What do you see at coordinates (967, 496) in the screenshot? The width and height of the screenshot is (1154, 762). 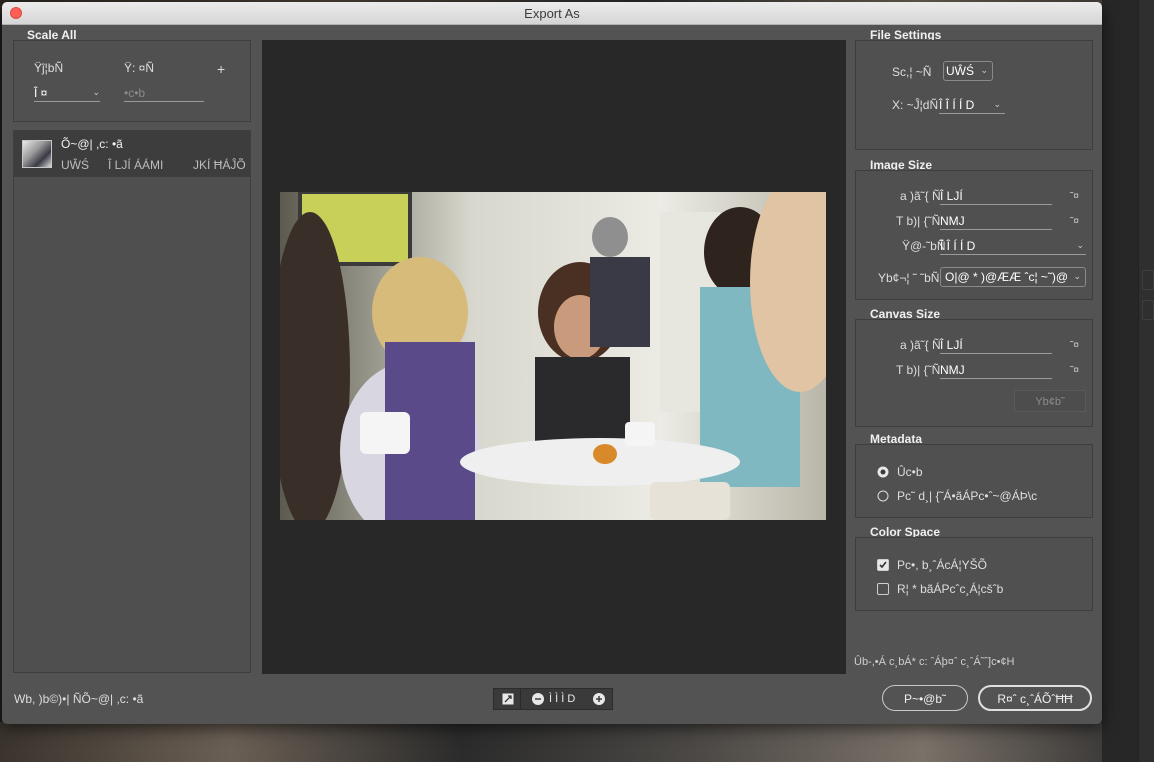 I see `metadata-copyright-label: Pc˜ d¸| {˜Á•ãÁPc•ˆ~@ÁÞ\c` at bounding box center [967, 496].